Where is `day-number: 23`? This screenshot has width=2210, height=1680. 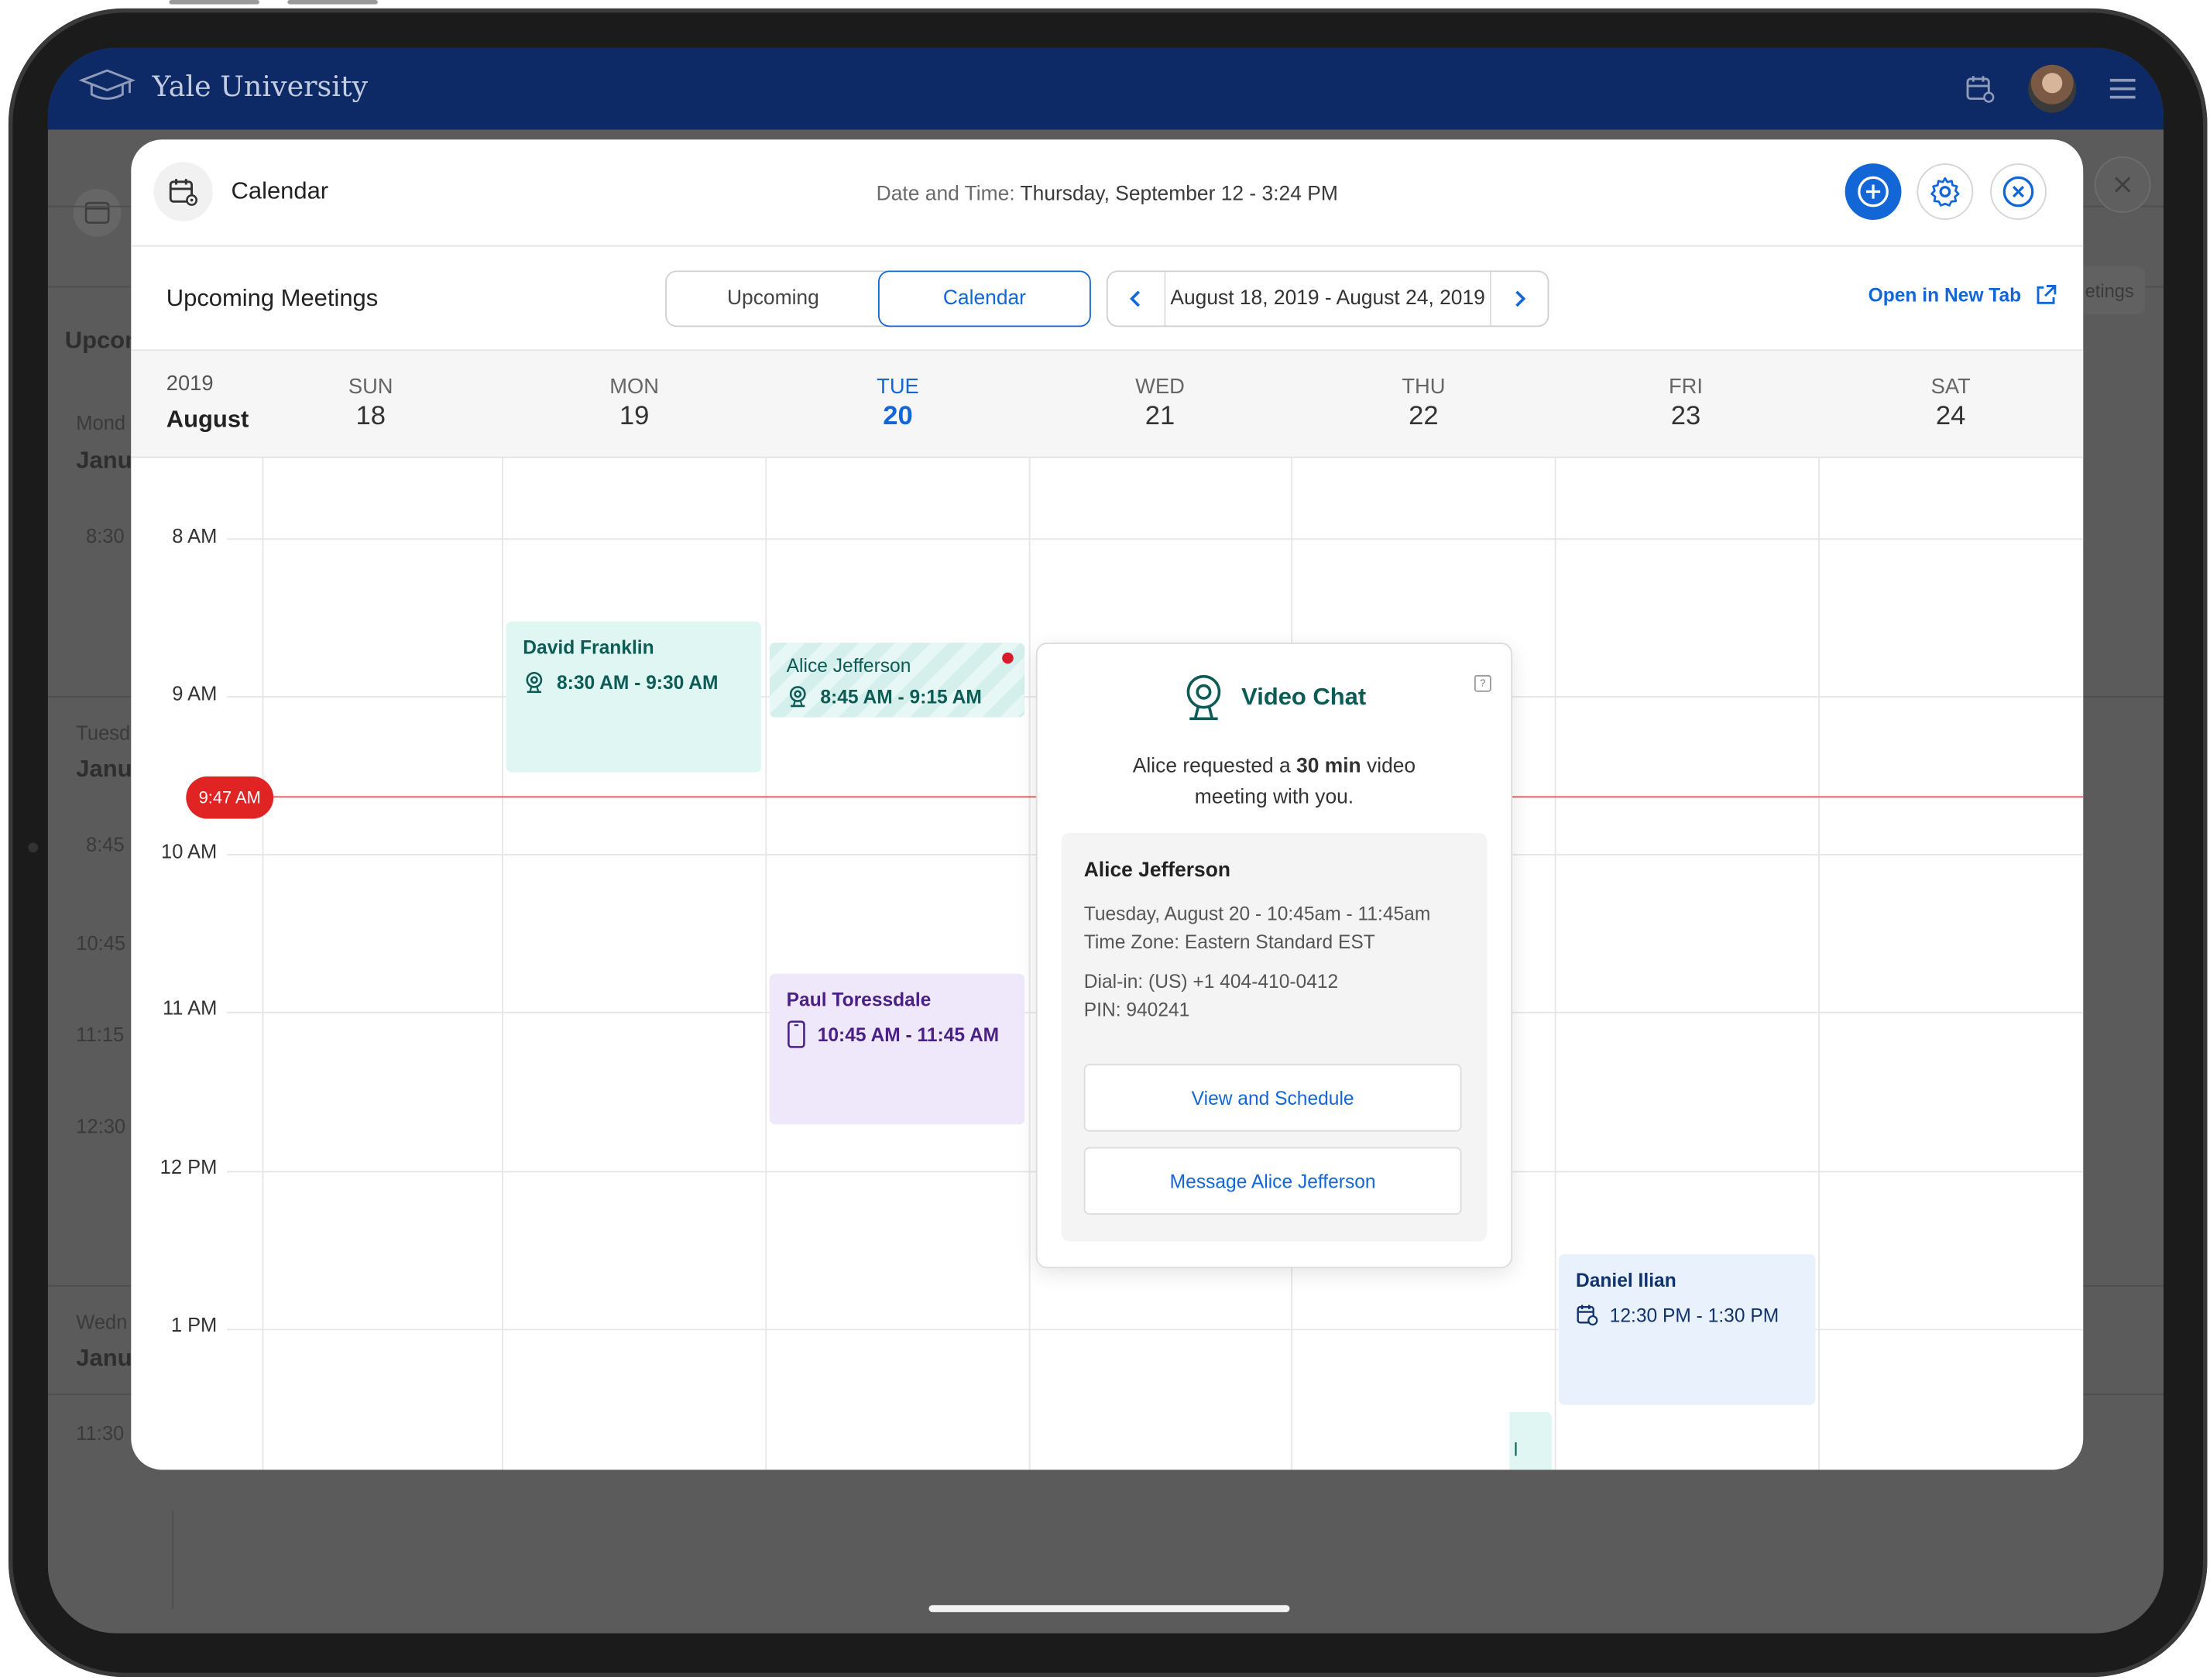
day-number: 23 is located at coordinates (1685, 416).